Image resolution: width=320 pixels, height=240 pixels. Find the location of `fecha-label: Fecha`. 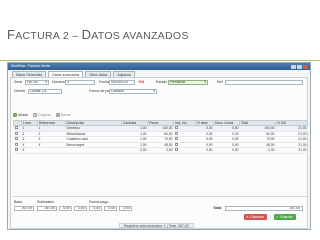

fecha-label: Fecha is located at coordinates (104, 82).